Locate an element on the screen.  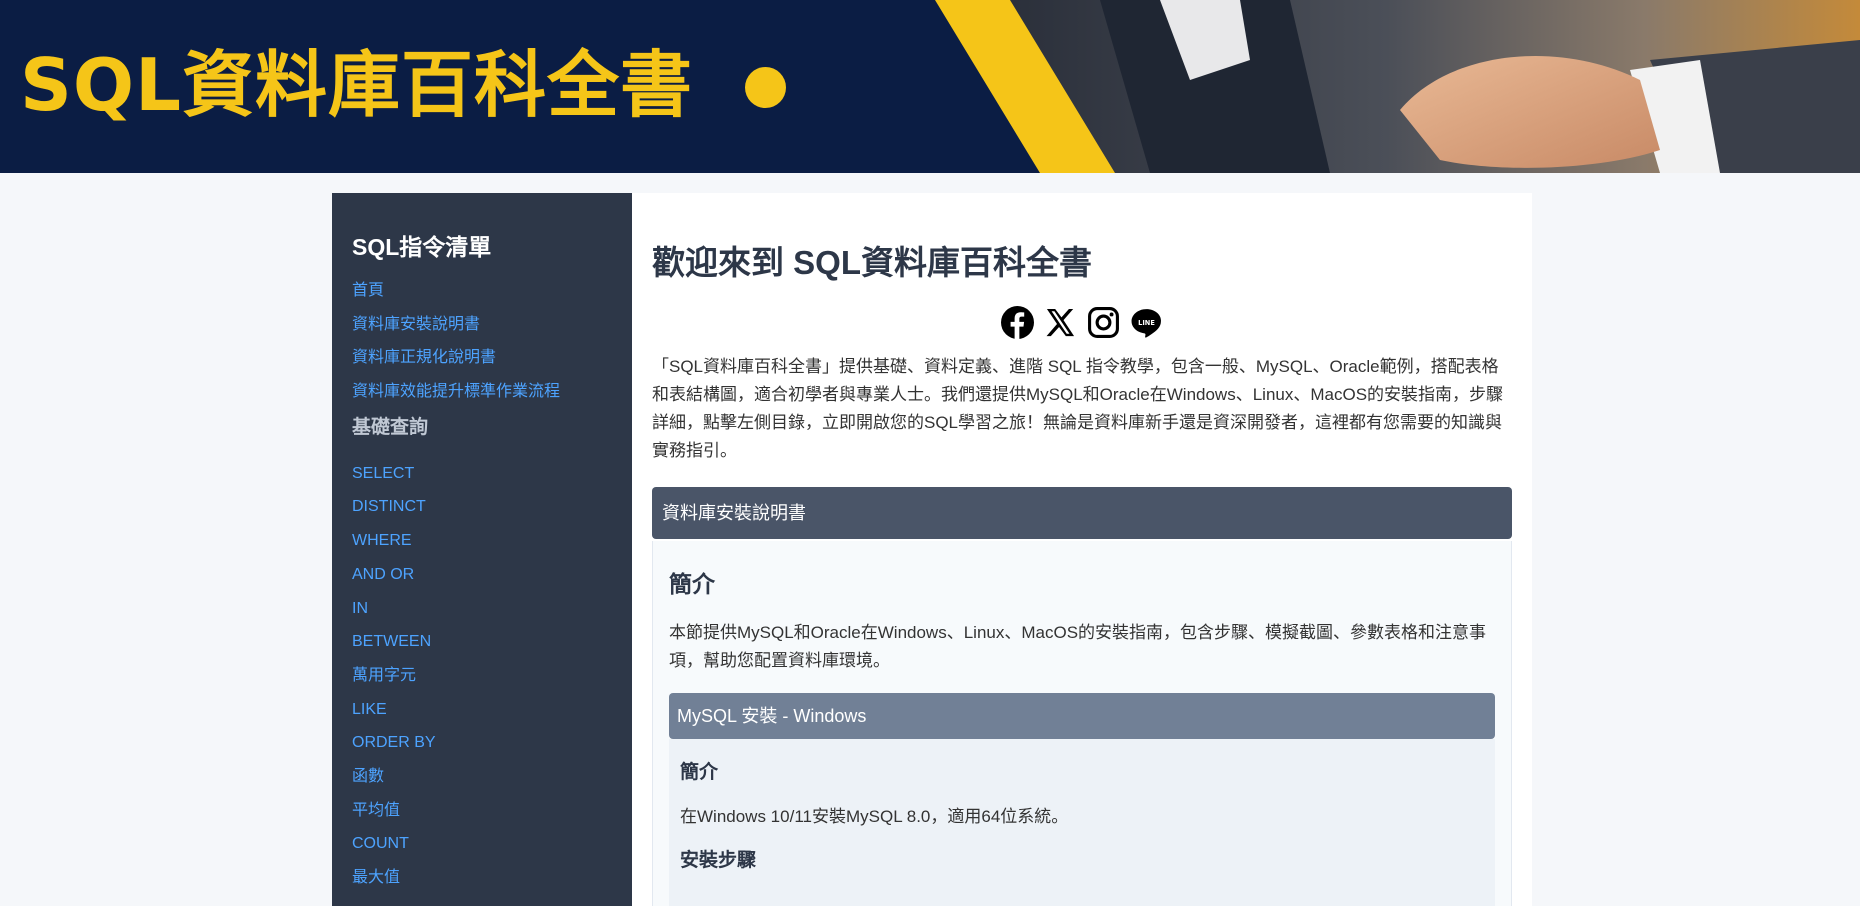
sidebar-link-avg: 平均值 is located at coordinates (482, 811).